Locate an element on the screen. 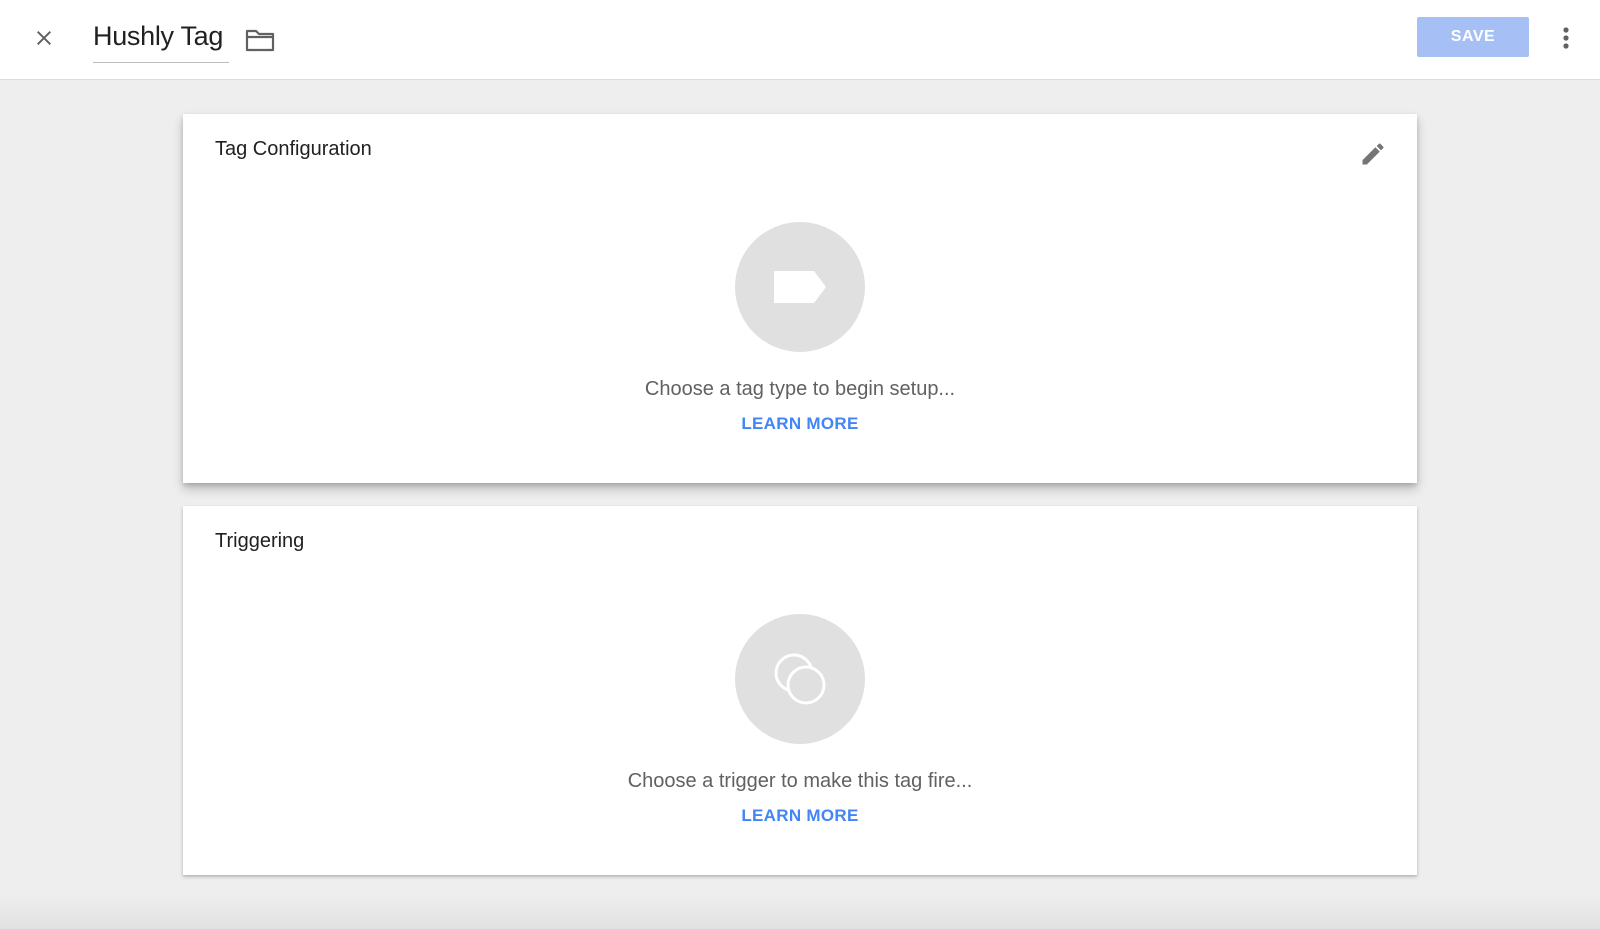 The width and height of the screenshot is (1600, 929). tag-icon is located at coordinates (800, 287).